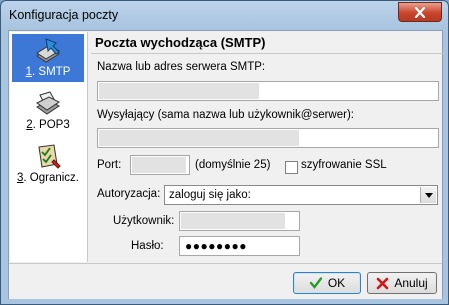 This screenshot has height=305, width=449. What do you see at coordinates (411, 283) in the screenshot?
I see `cancel-label: Anuluj` at bounding box center [411, 283].